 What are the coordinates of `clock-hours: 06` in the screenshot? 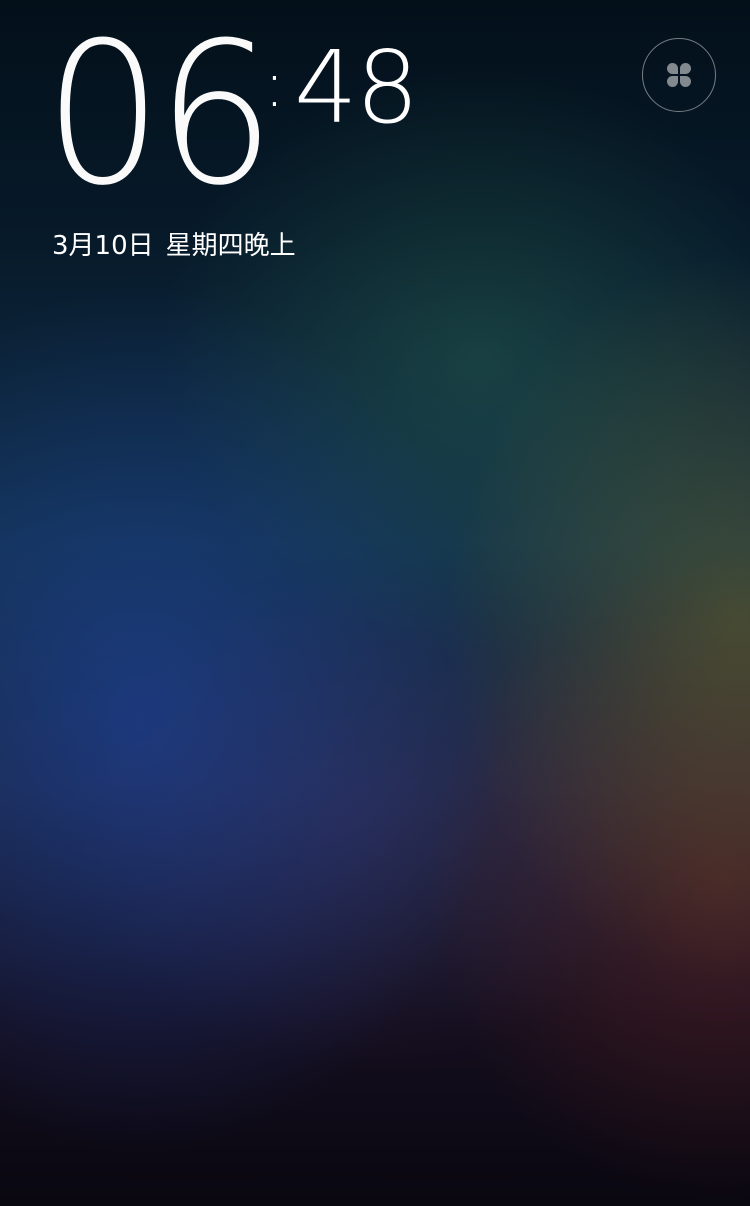 It's located at (159, 115).